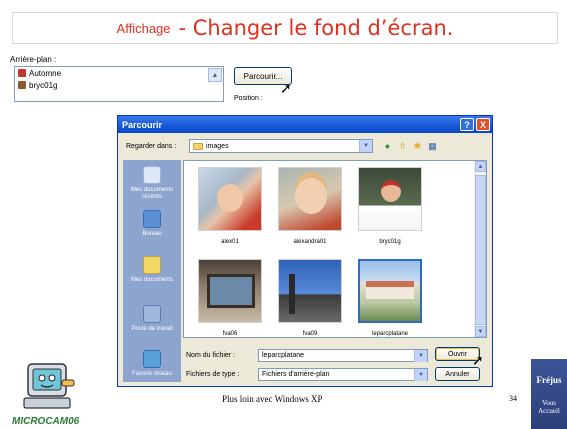 The width and height of the screenshot is (567, 429). What do you see at coordinates (152, 234) in the screenshot?
I see `place-label: Bureau` at bounding box center [152, 234].